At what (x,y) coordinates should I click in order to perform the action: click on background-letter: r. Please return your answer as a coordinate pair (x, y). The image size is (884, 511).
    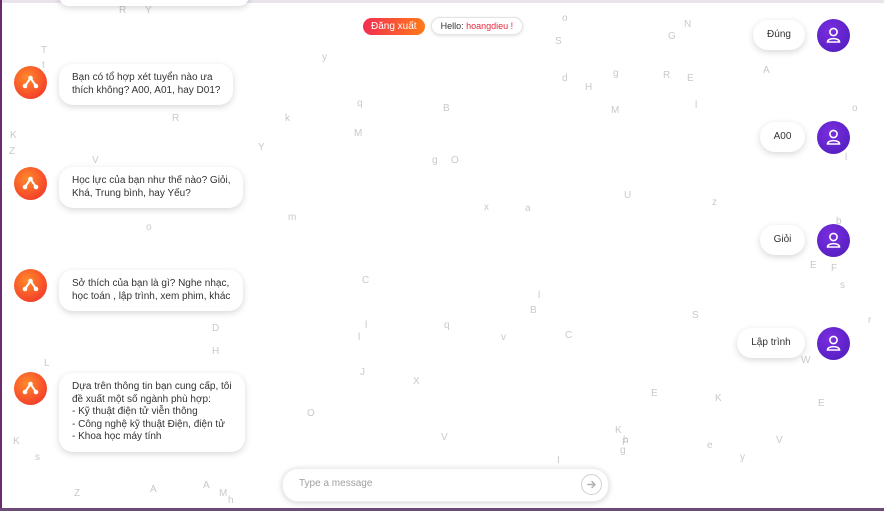
    Looking at the image, I should click on (870, 320).